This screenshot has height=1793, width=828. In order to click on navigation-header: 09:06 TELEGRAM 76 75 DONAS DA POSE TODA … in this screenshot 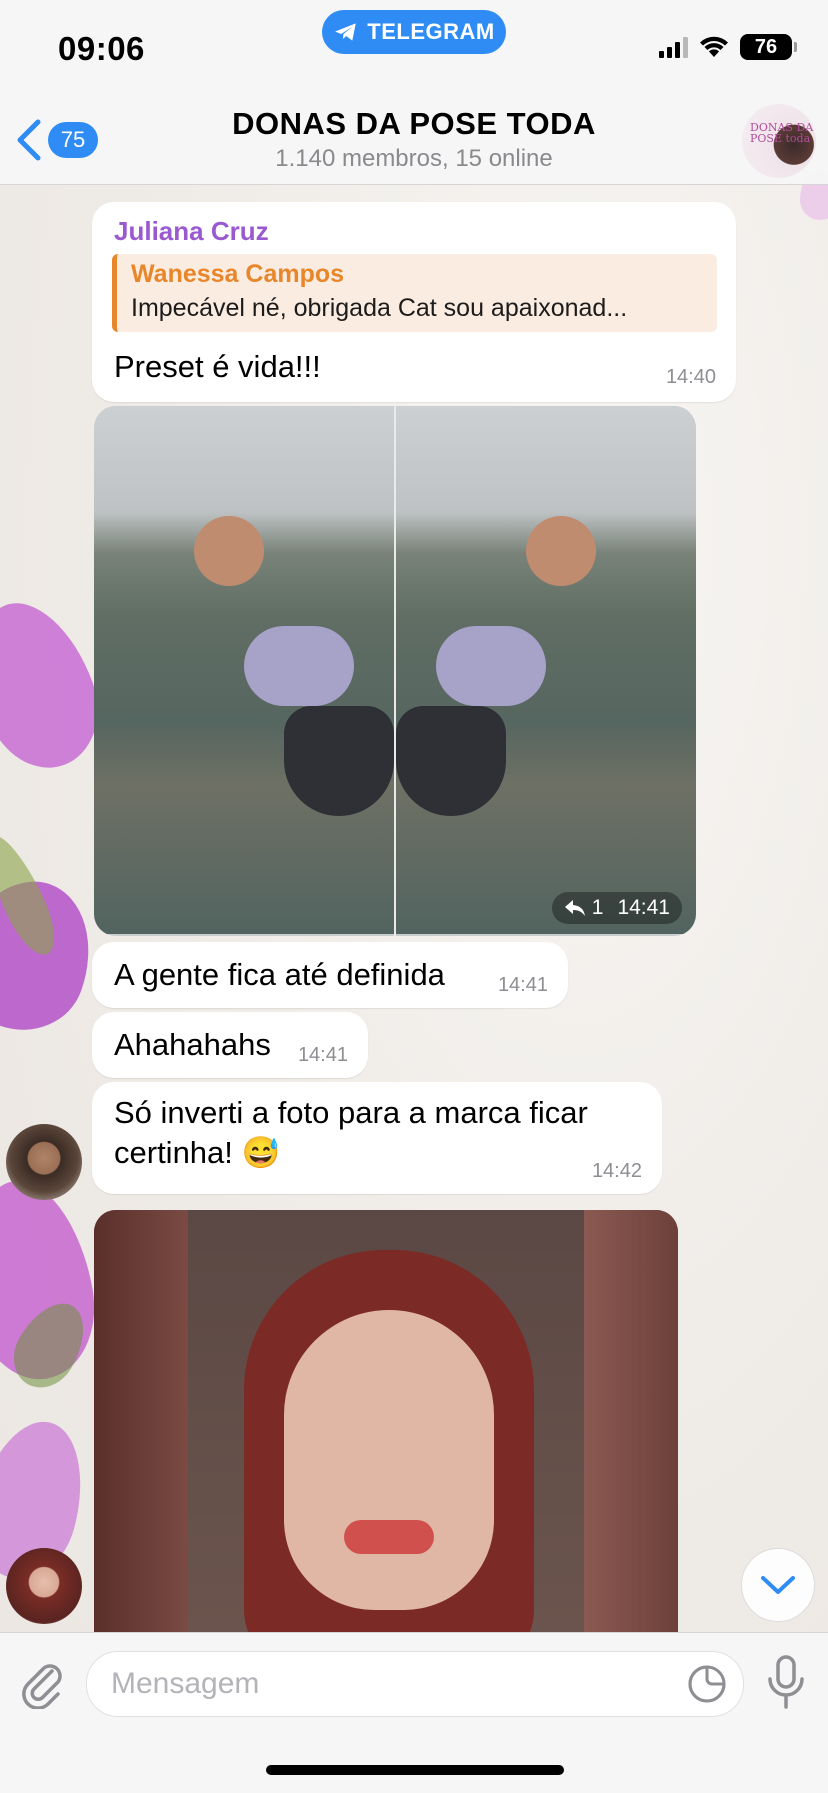, I will do `click(414, 92)`.